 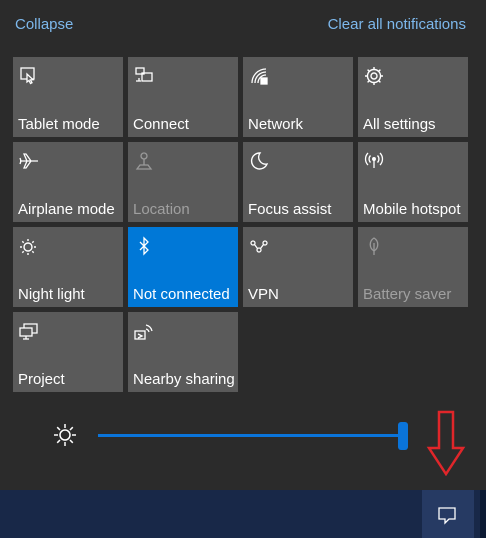 What do you see at coordinates (374, 246) in the screenshot?
I see `battery-saver-icon` at bounding box center [374, 246].